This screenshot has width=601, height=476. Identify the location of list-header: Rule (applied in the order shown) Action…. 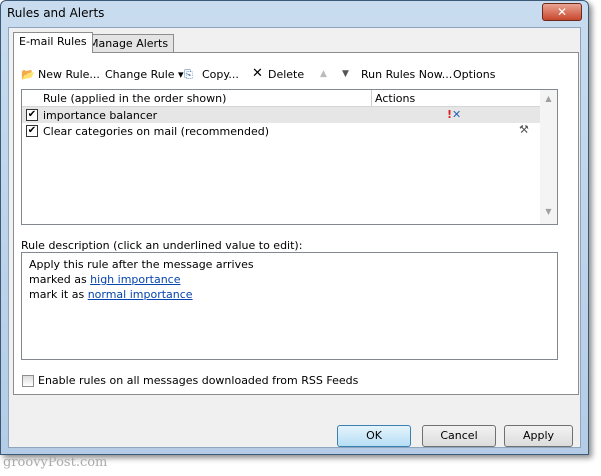
(281, 98).